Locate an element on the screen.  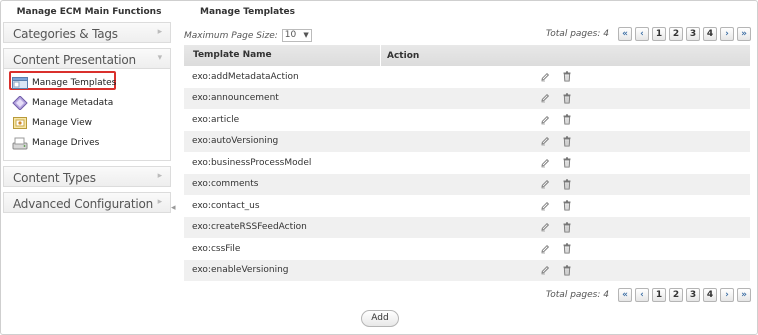
table-row: exo:addMetadataAction is located at coordinates (467, 77).